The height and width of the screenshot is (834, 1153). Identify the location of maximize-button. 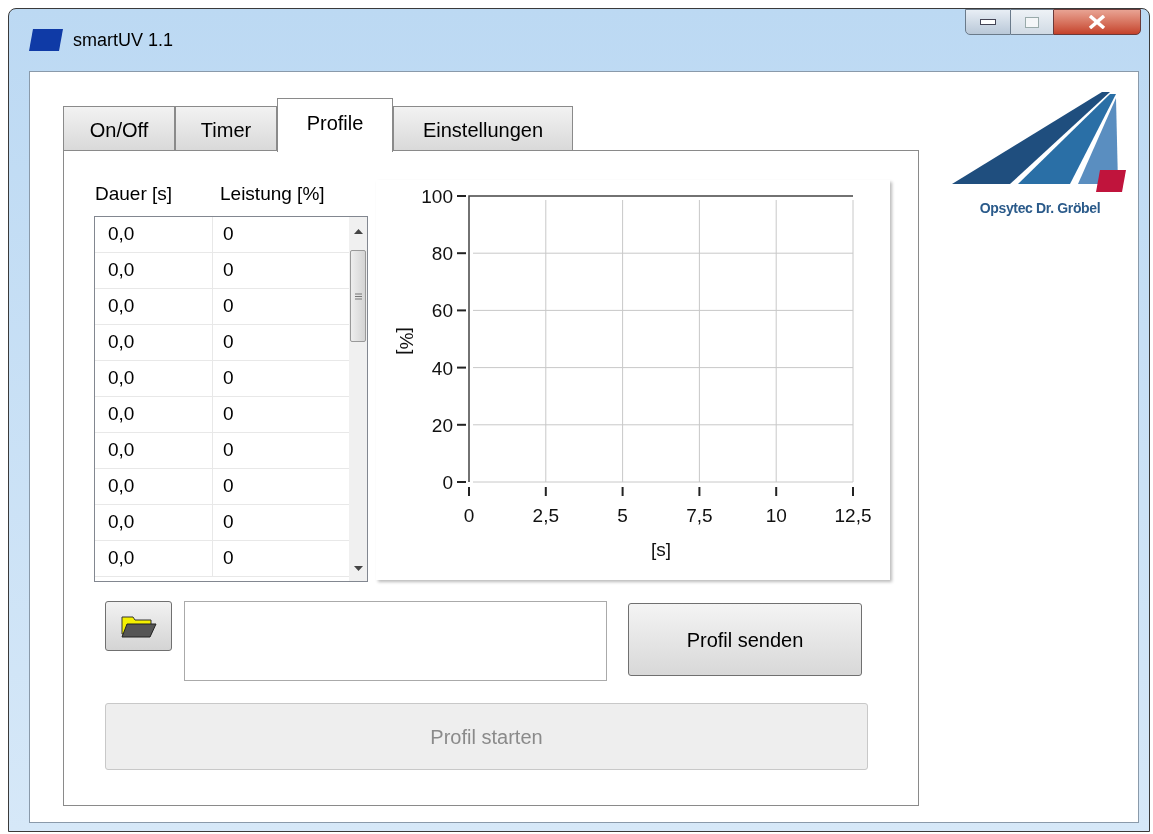
(1032, 22).